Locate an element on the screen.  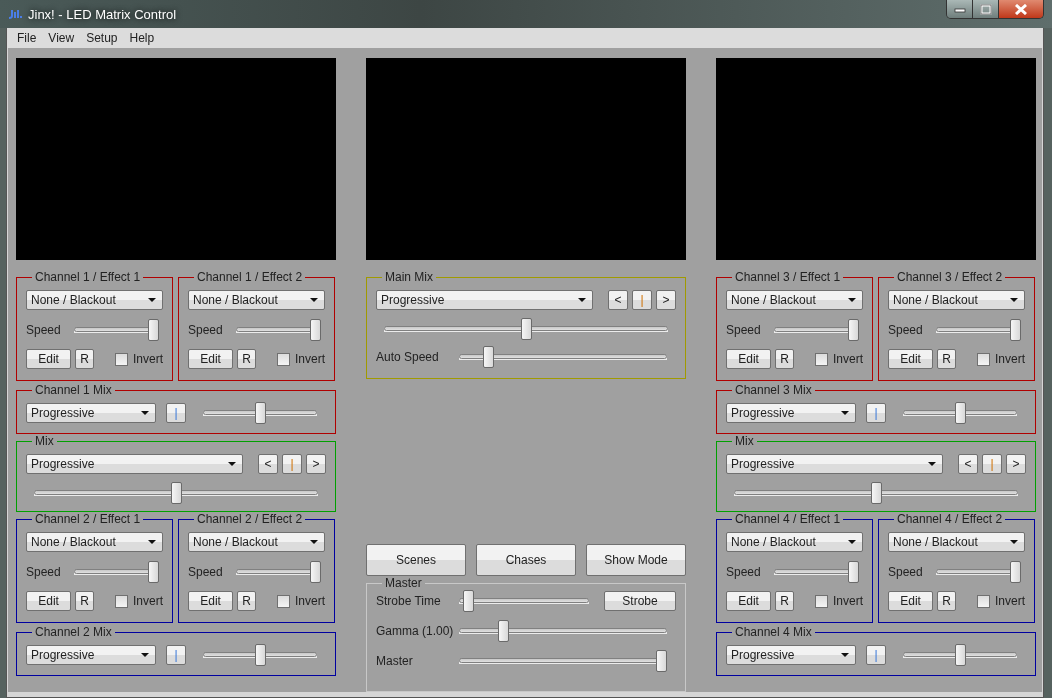
menu-item: View is located at coordinates (61, 38).